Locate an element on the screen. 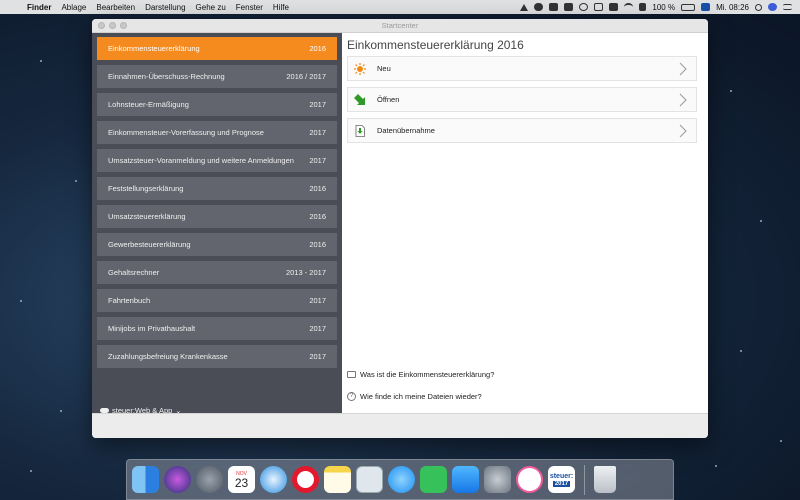 This screenshot has height=500, width=800. itunes-icon is located at coordinates (529, 479).